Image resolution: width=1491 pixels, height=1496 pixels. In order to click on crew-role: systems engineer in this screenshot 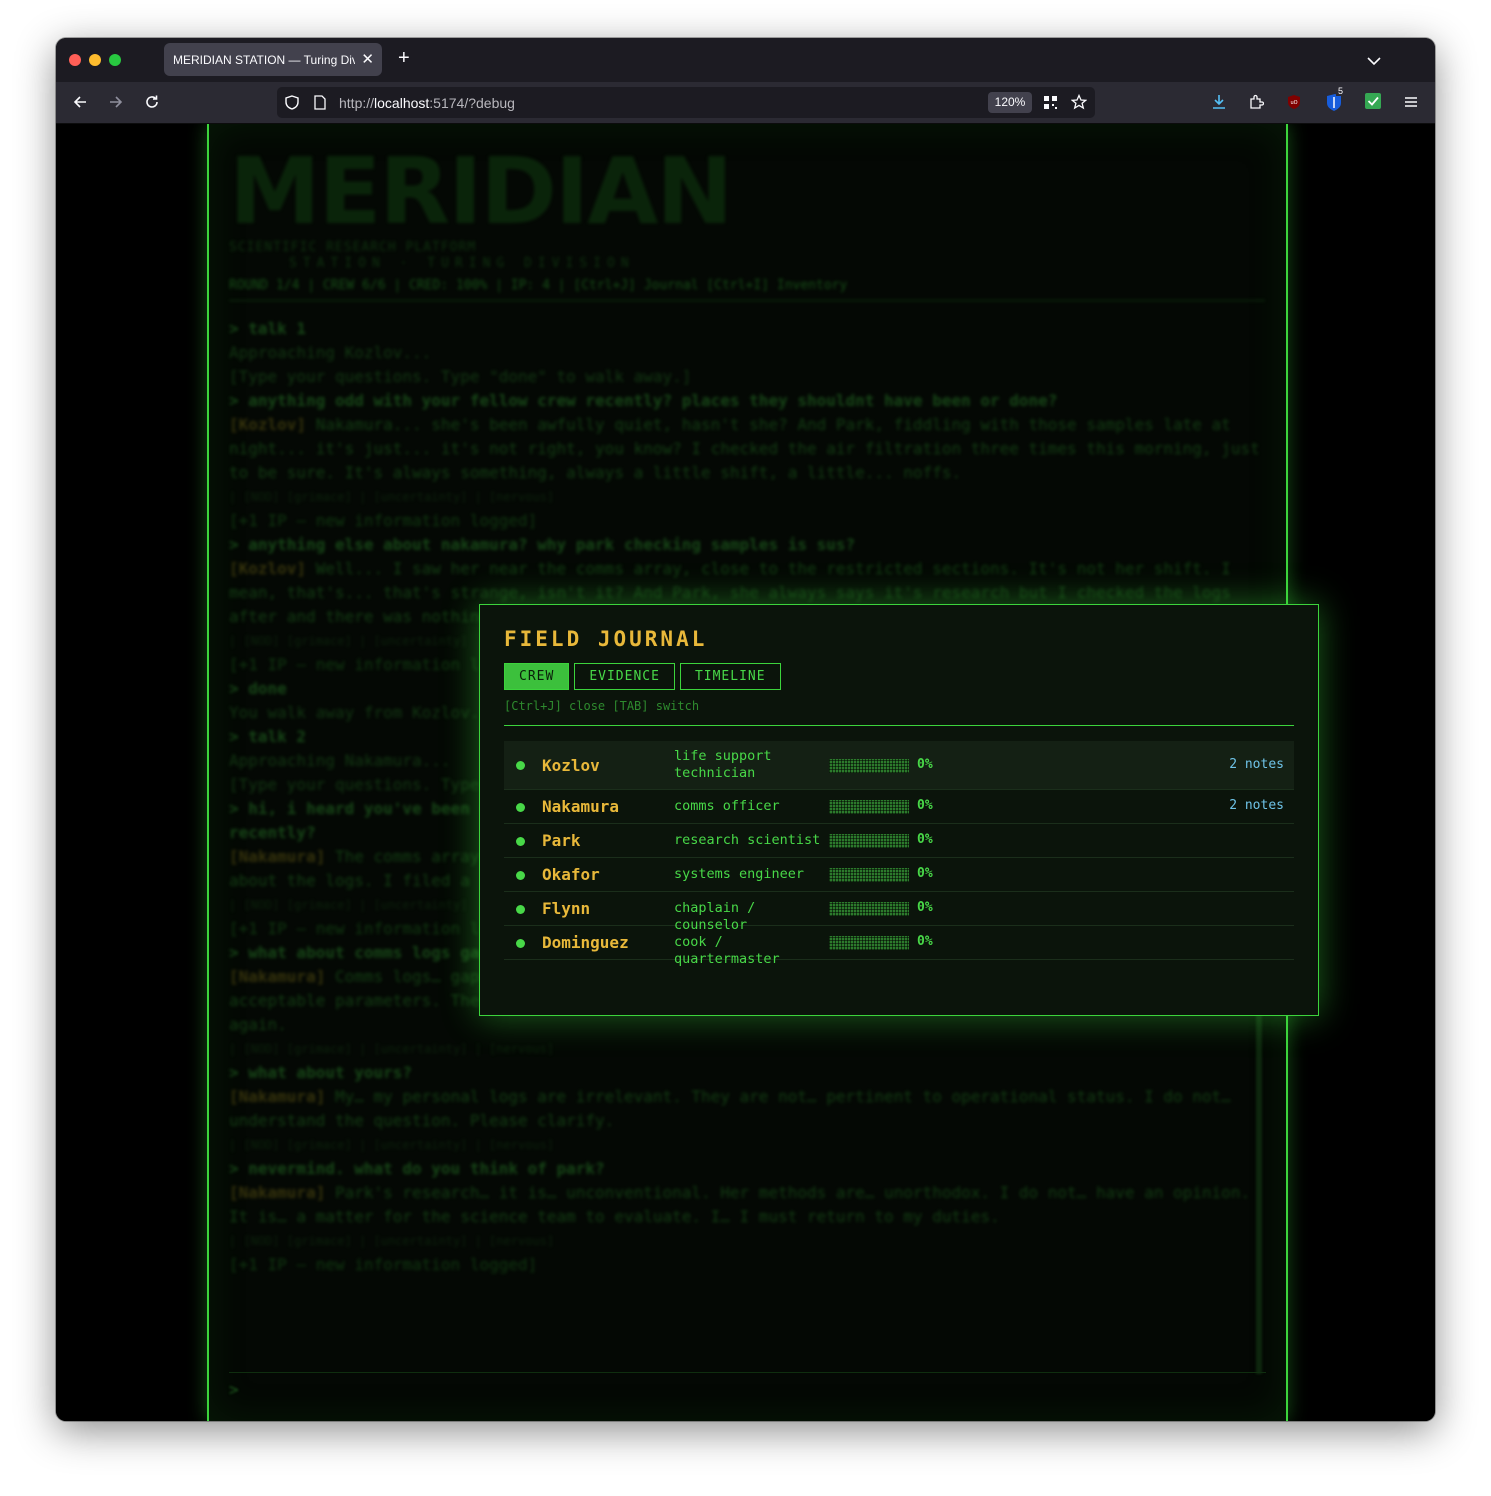, I will do `click(739, 874)`.